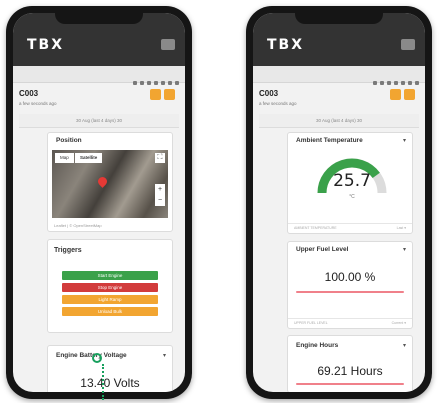 The image size is (442, 403). What do you see at coordinates (103, 382) in the screenshot?
I see `cursor-guide-line` at bounding box center [103, 382].